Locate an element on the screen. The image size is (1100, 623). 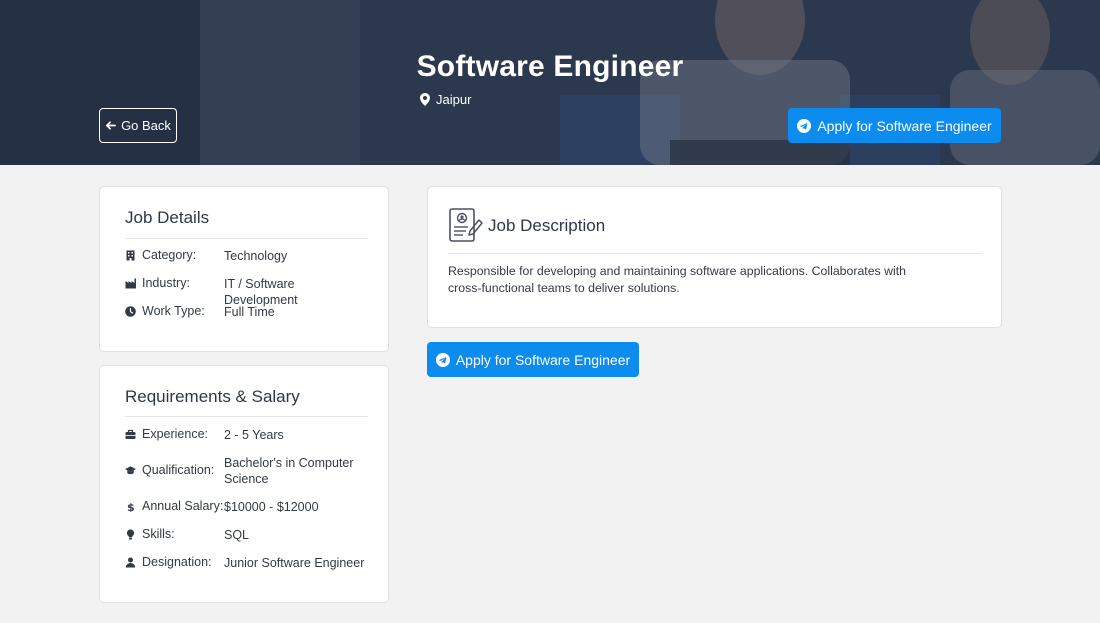
location-text: Jaipur is located at coordinates (454, 99).